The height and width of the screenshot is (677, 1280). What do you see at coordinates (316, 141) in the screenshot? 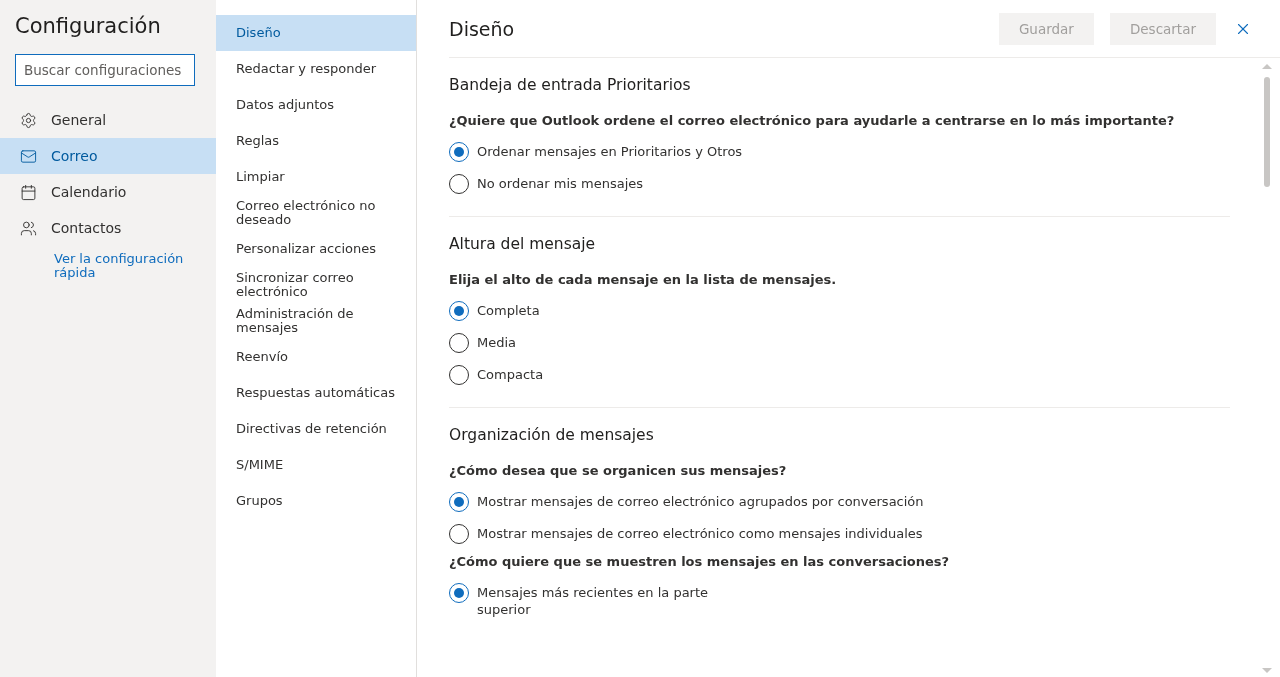
I see `subnav-item: Reglas` at bounding box center [316, 141].